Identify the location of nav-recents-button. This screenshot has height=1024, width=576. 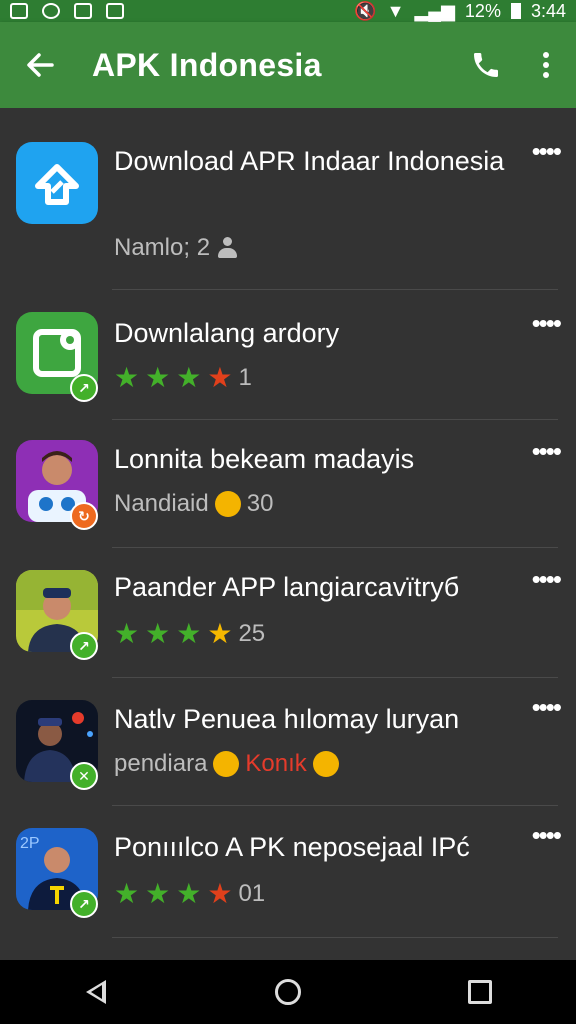
(480, 992).